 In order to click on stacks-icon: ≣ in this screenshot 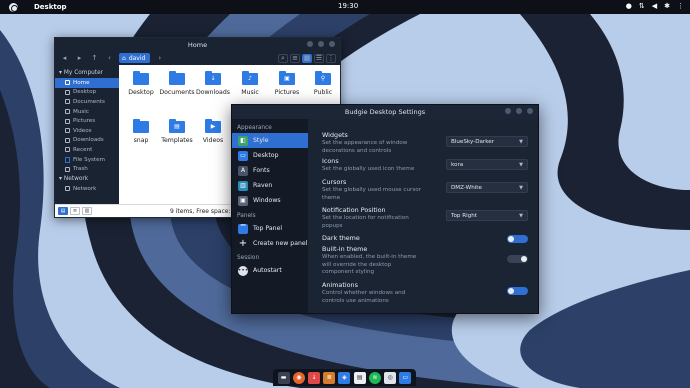, I will do `click(329, 377)`.